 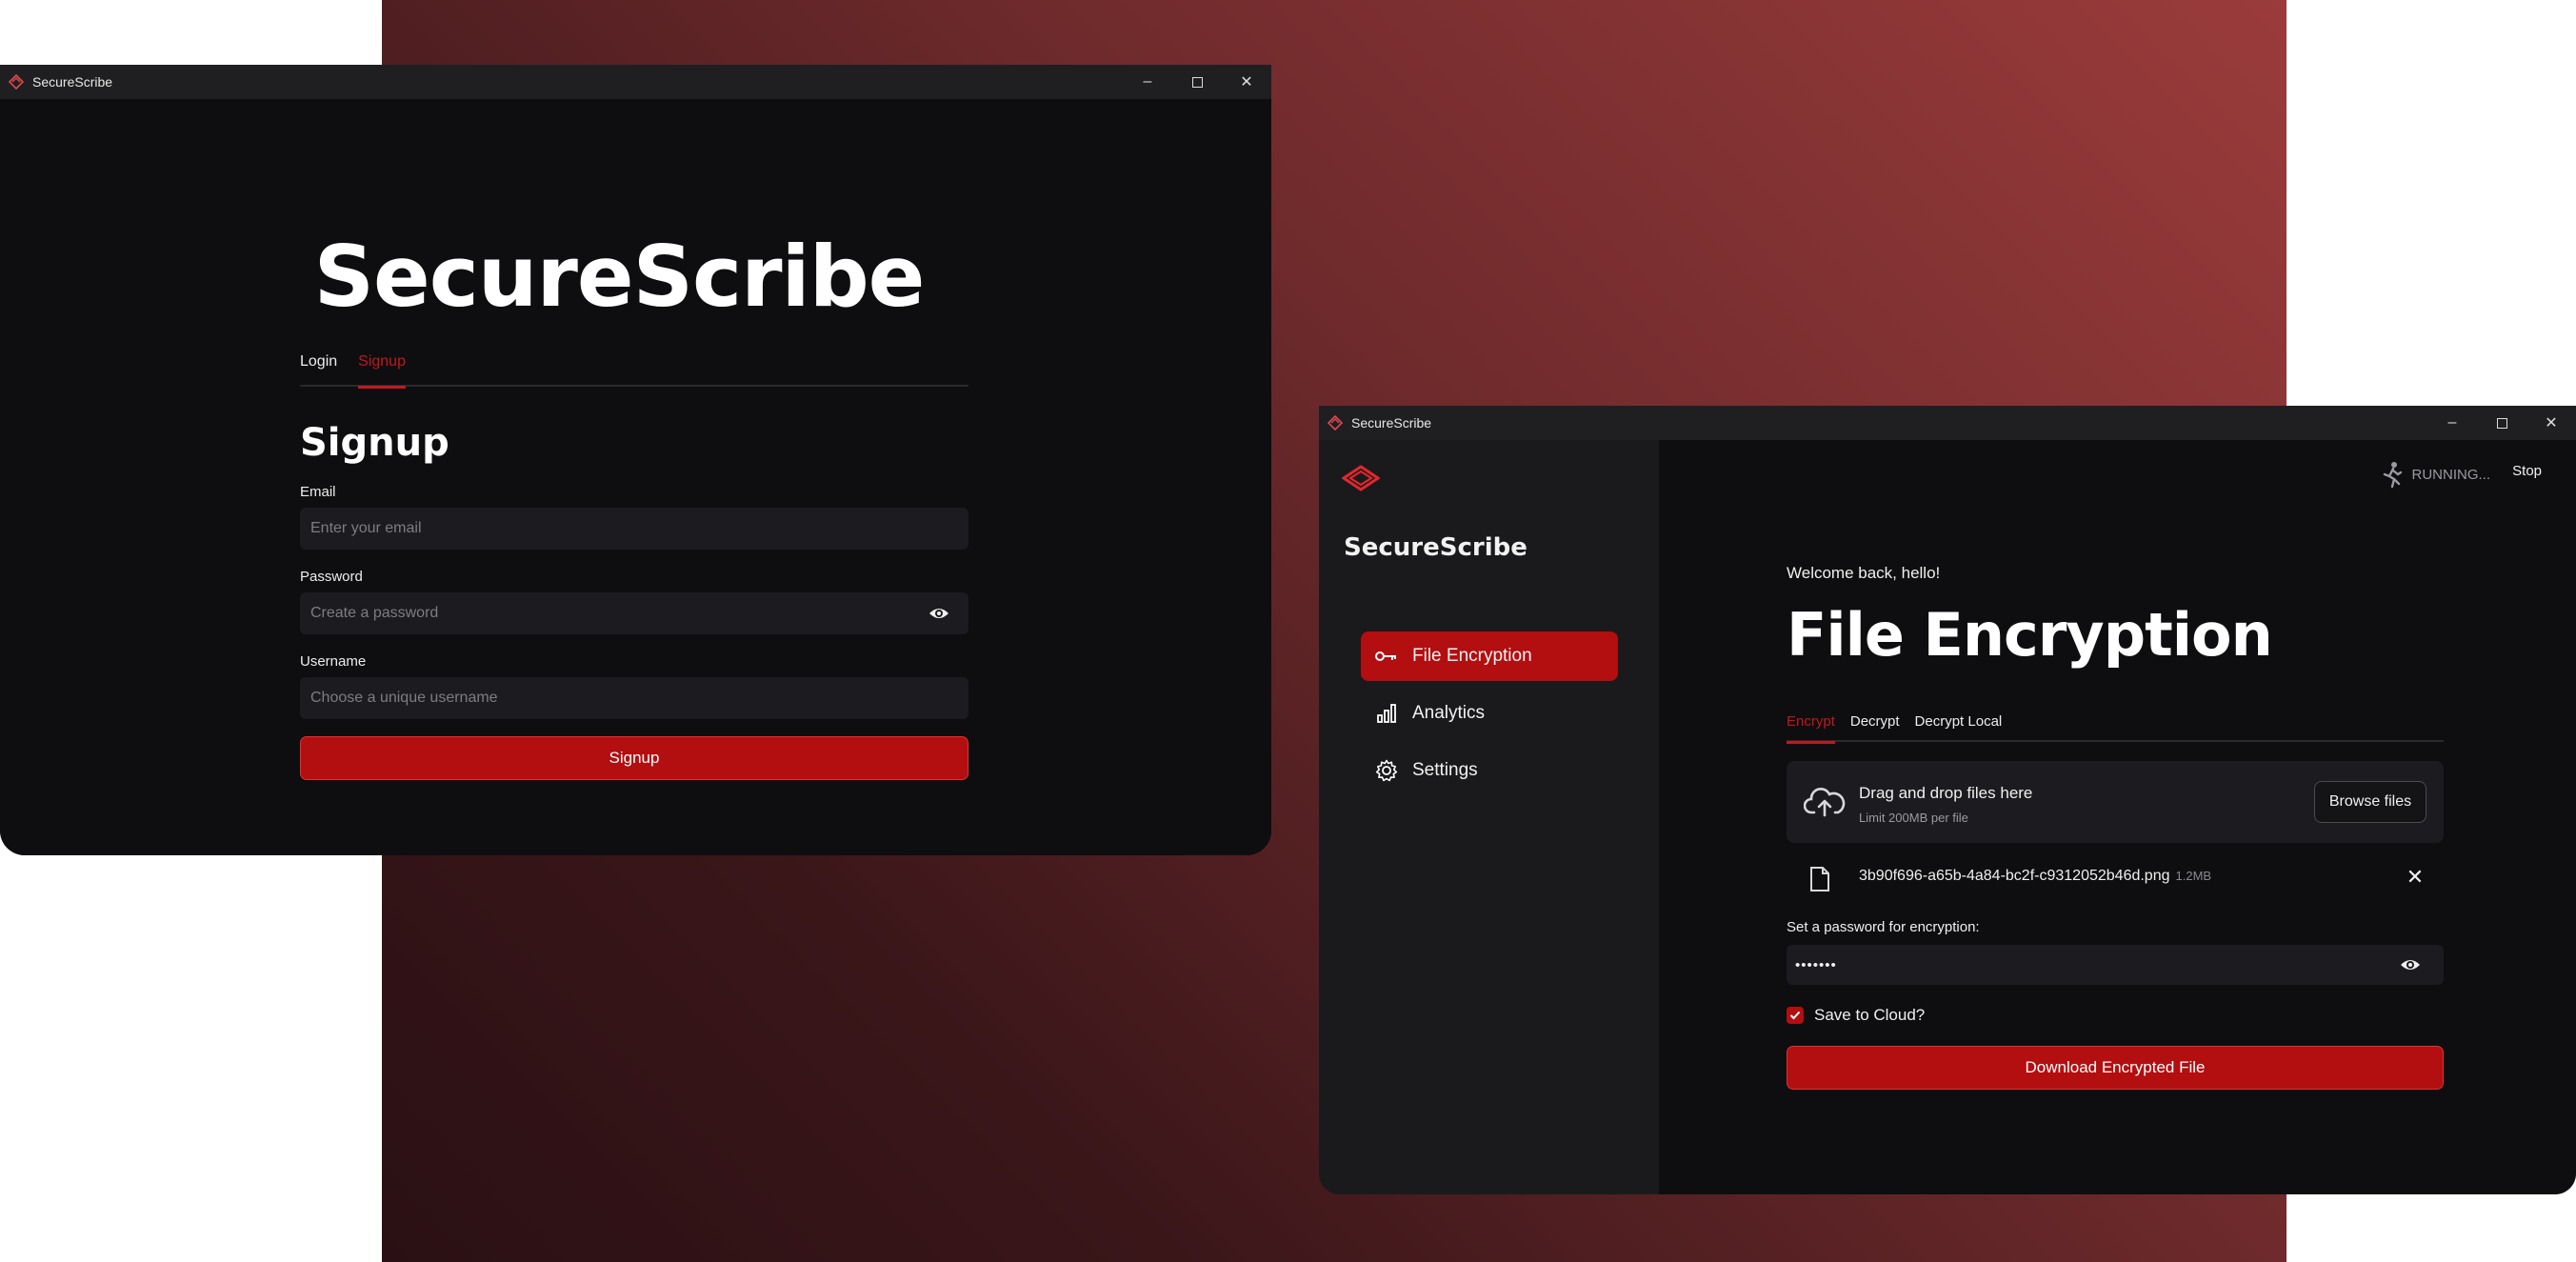 What do you see at coordinates (634, 529) in the screenshot?
I see `email-field: Enter your email` at bounding box center [634, 529].